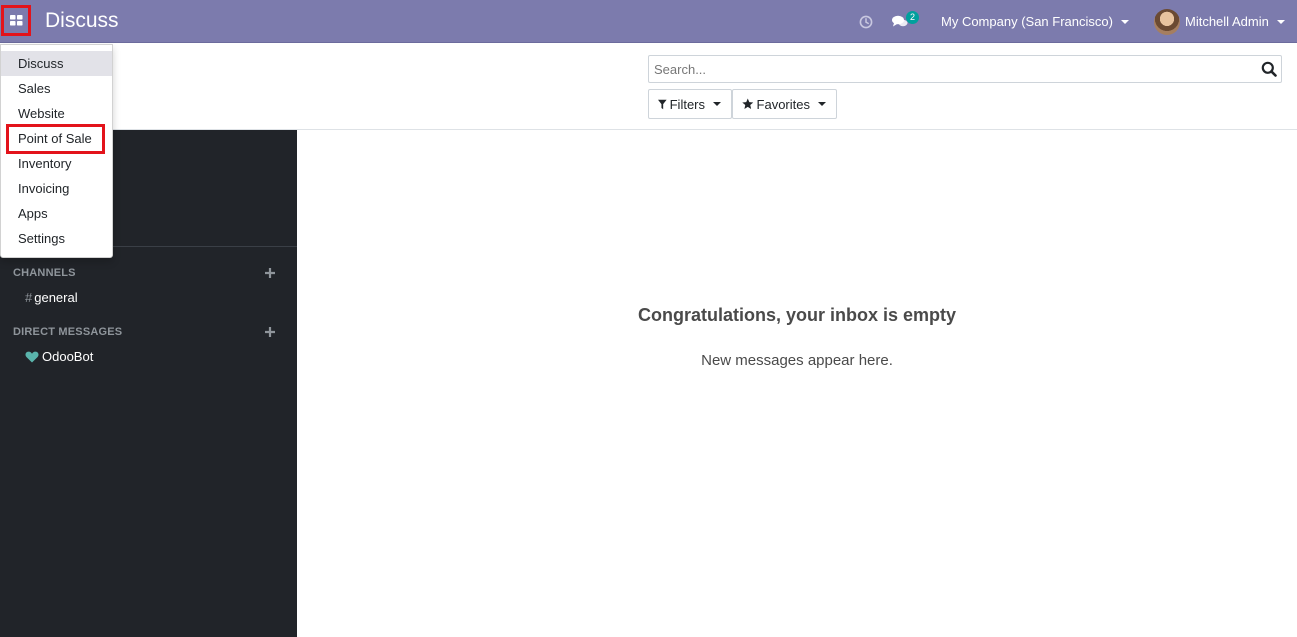 Image resolution: width=1297 pixels, height=637 pixels. I want to click on heart-icon, so click(32, 356).